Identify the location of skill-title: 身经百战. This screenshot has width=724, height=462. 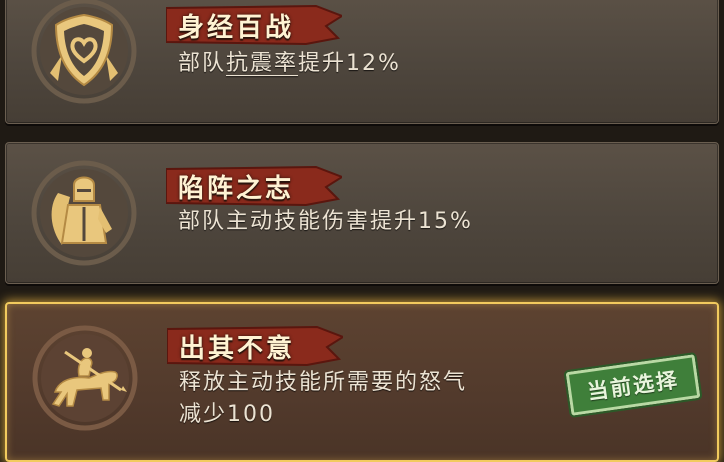
(236, 28).